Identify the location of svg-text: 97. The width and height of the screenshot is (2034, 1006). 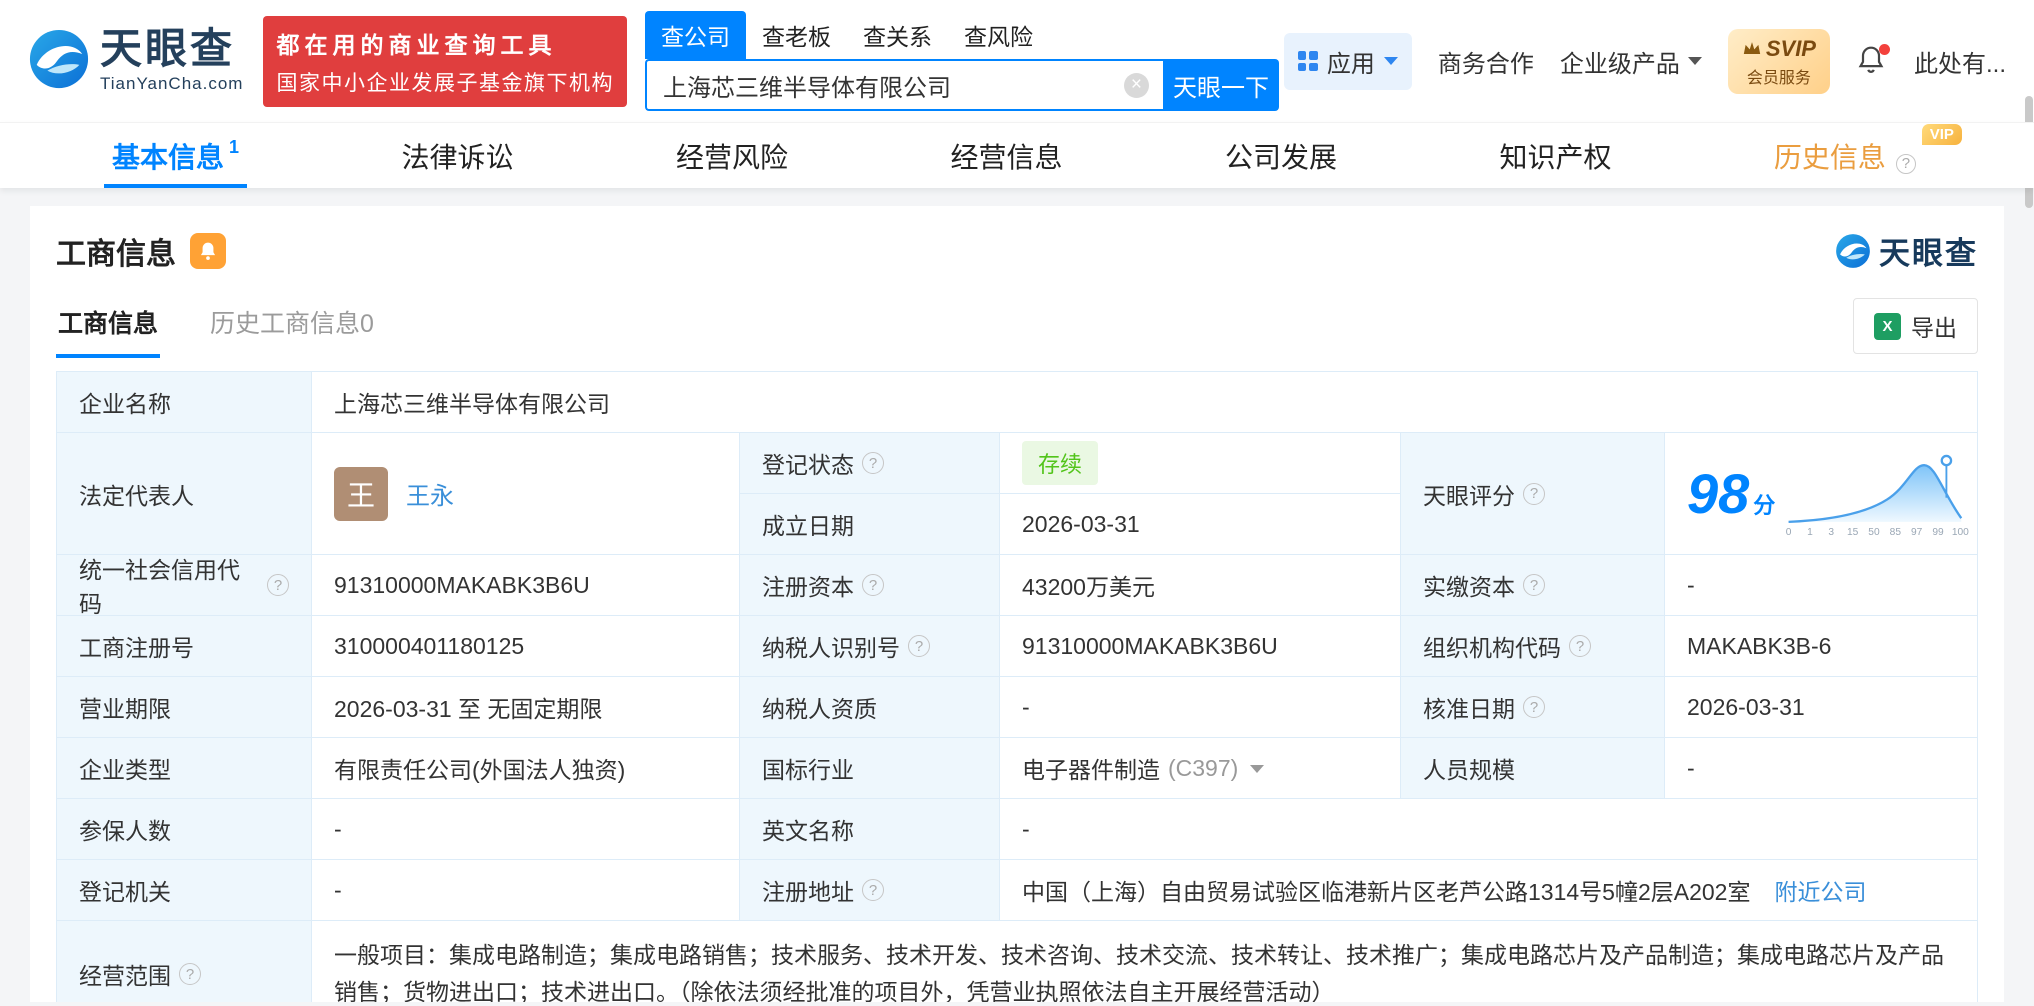
(1917, 531).